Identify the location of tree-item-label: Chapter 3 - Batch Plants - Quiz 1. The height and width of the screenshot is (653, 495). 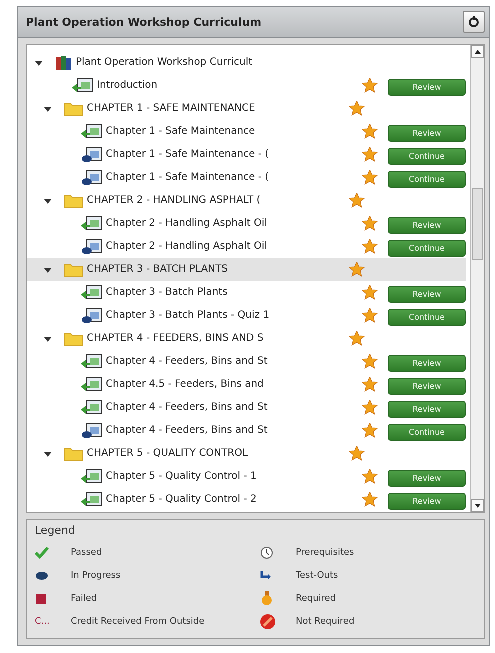
(188, 315).